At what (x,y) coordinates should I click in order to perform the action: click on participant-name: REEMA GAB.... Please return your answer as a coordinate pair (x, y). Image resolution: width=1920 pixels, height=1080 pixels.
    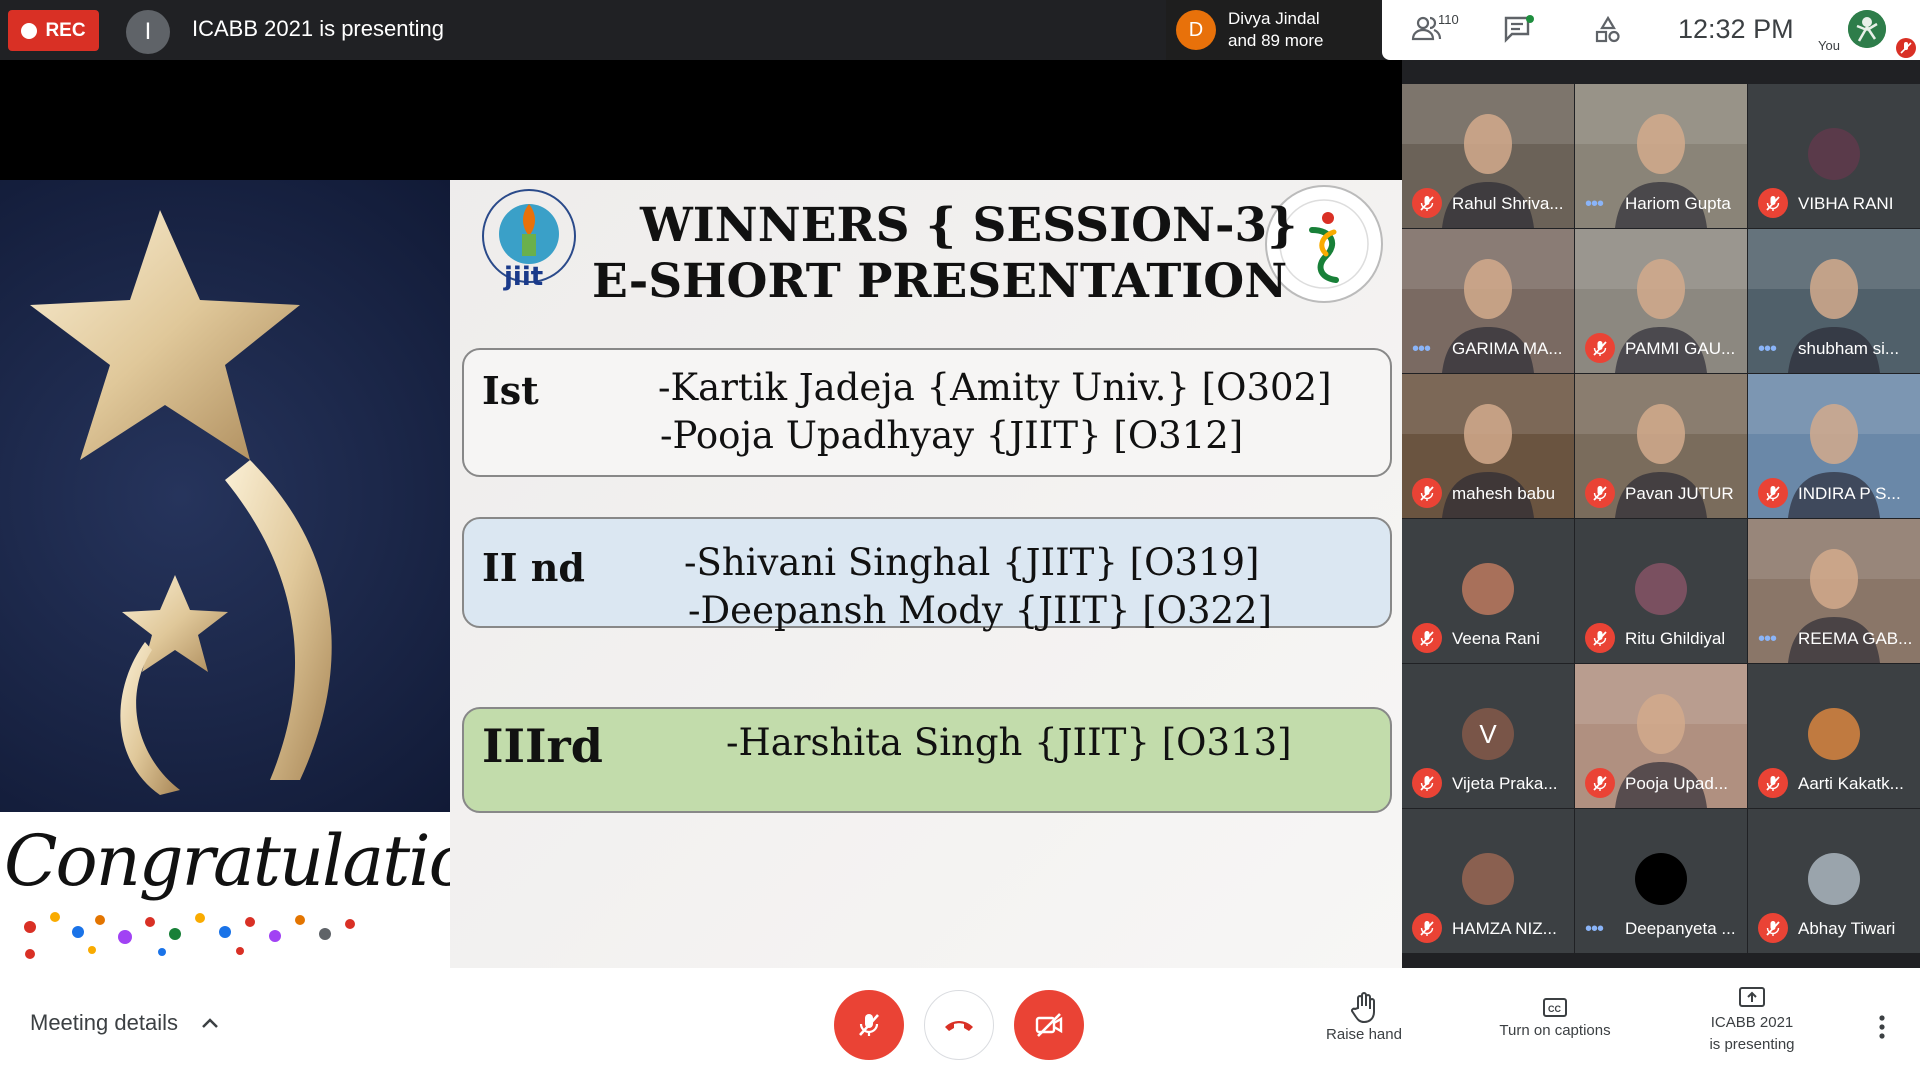
    Looking at the image, I should click on (1855, 638).